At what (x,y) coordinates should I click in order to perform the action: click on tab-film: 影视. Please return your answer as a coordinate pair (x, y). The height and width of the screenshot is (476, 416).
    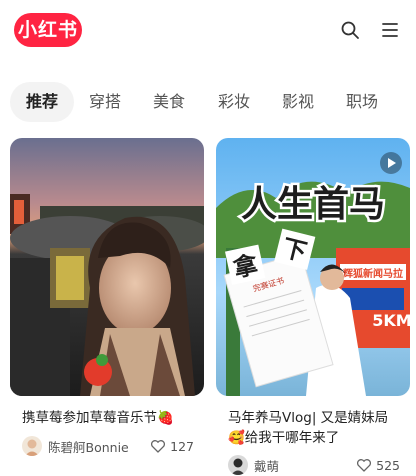
    Looking at the image, I should click on (298, 102).